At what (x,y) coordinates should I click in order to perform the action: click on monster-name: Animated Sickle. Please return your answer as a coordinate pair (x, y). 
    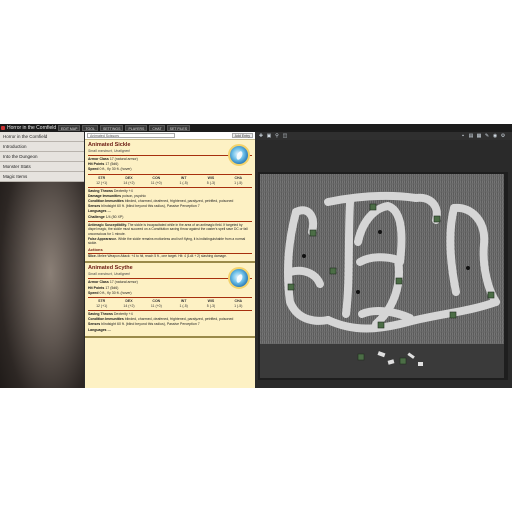
    Looking at the image, I should click on (109, 145).